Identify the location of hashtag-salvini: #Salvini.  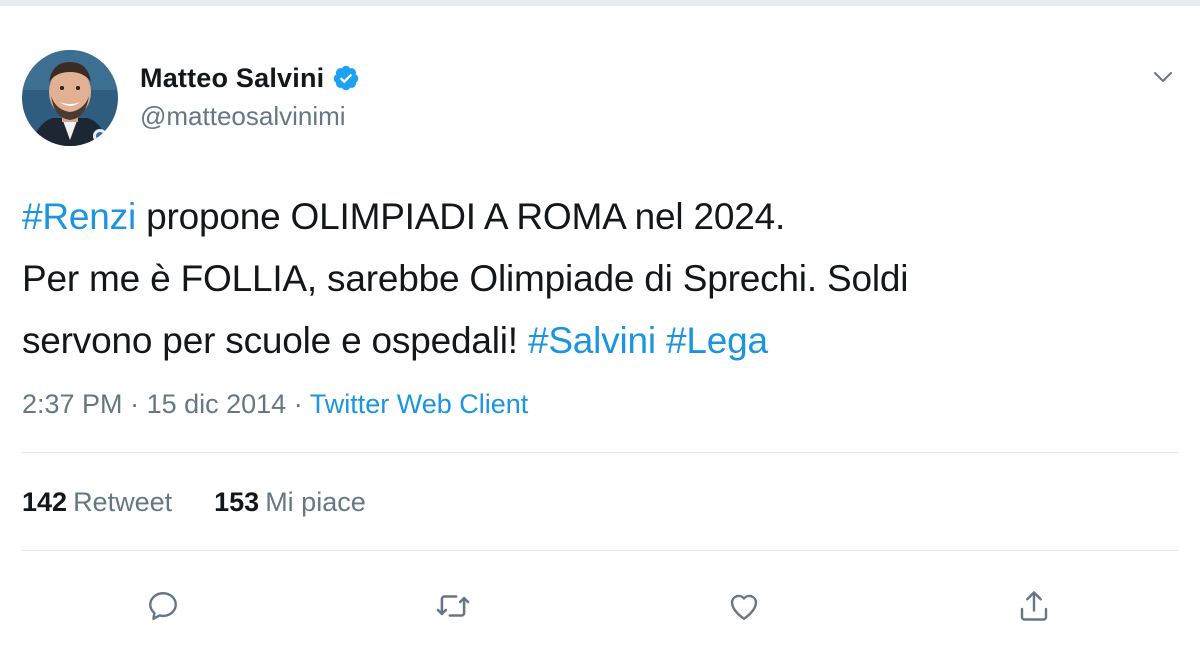
(592, 340).